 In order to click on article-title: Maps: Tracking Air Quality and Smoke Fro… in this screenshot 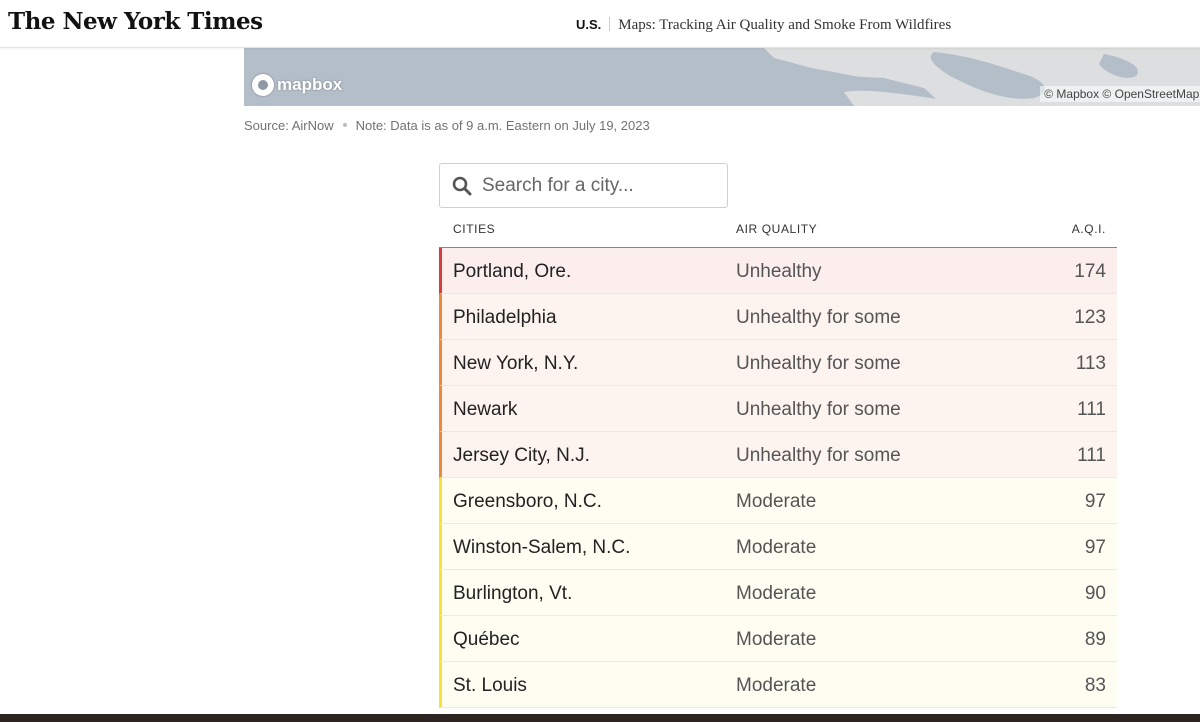, I will do `click(785, 25)`.